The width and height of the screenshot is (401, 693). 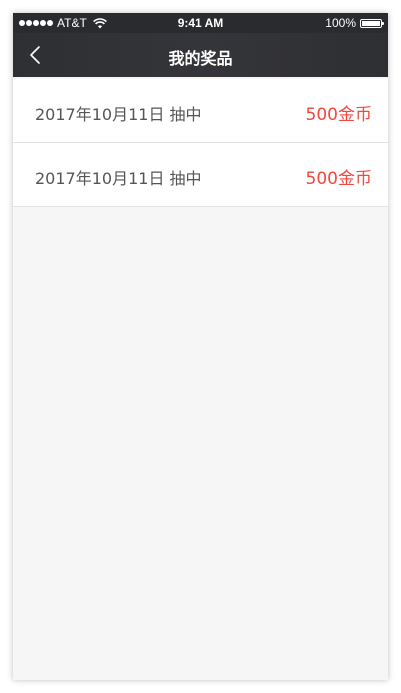 I want to click on nav-bar: 我的奖品, so click(x=200, y=55).